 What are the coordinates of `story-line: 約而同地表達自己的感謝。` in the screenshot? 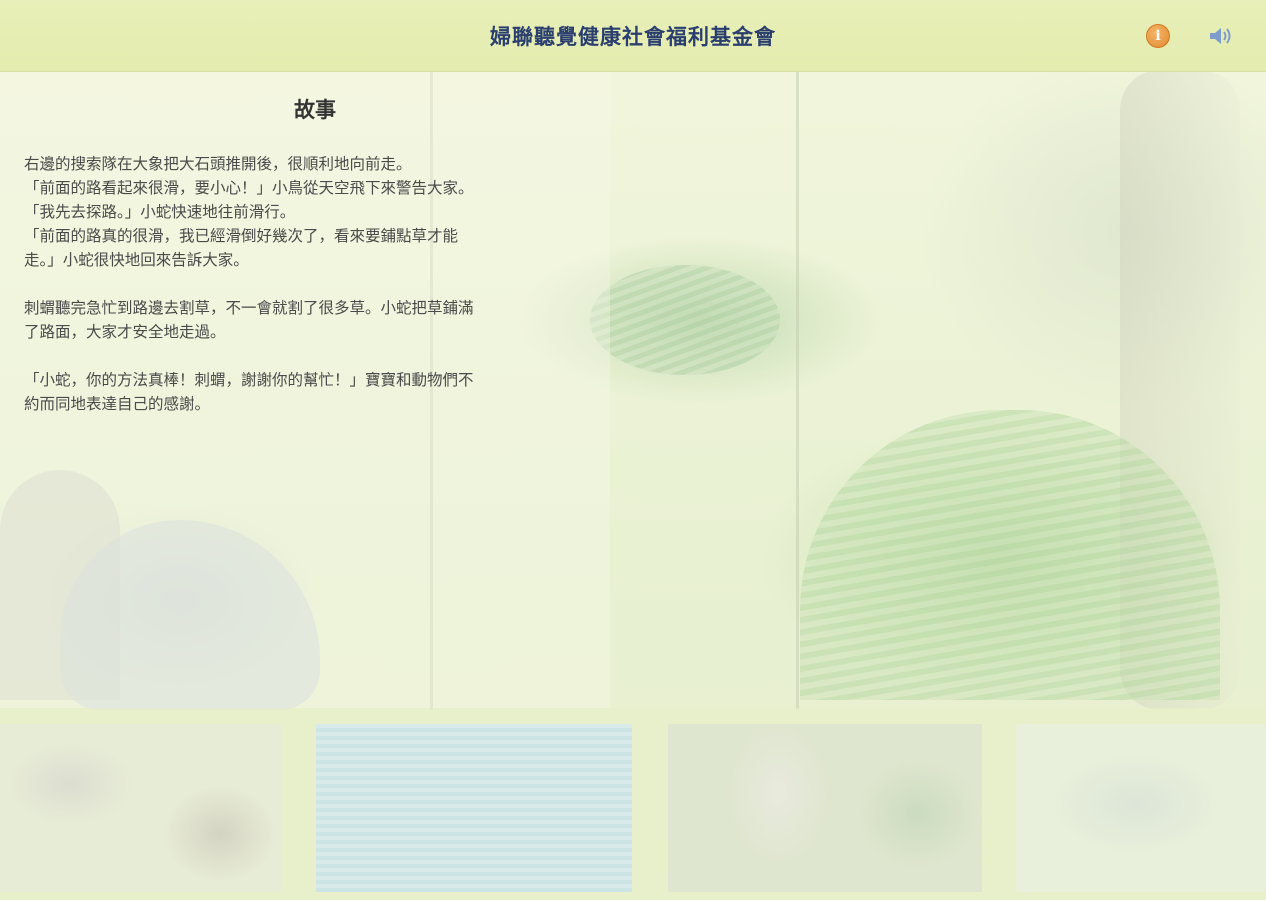 It's located at (117, 404).